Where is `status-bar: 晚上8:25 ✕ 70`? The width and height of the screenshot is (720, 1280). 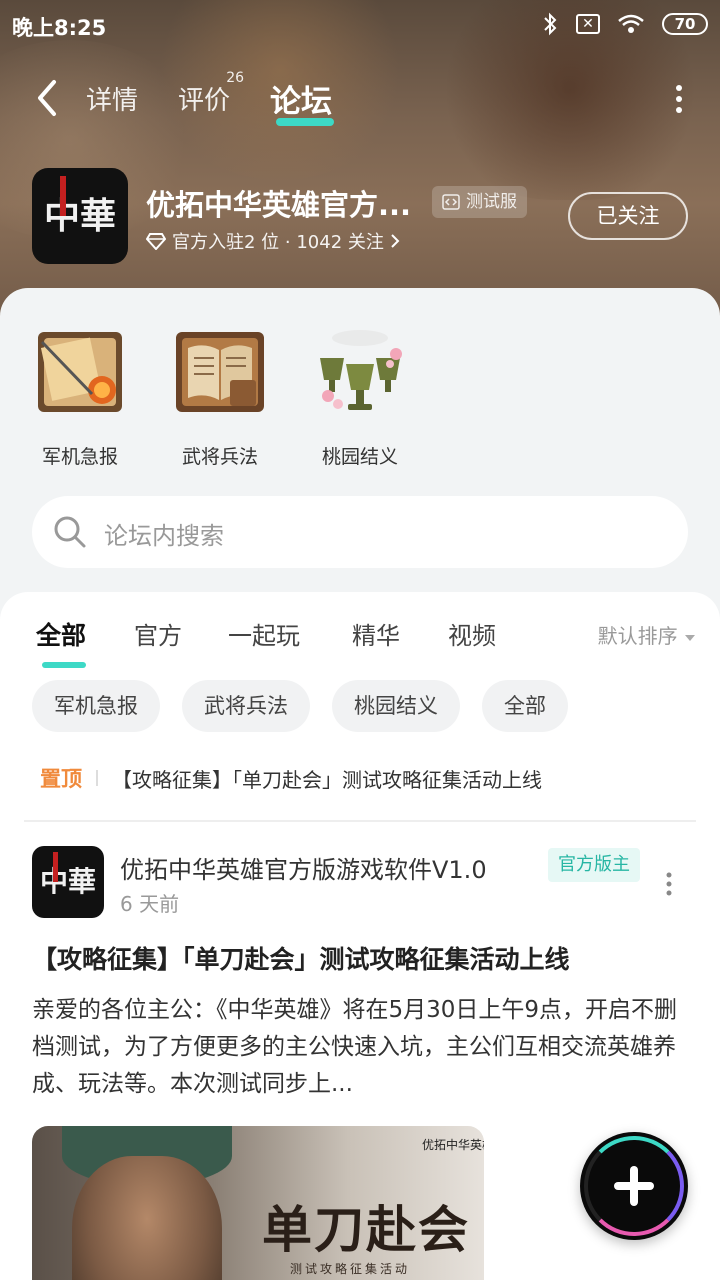 status-bar: 晚上8:25 ✕ 70 is located at coordinates (360, 26).